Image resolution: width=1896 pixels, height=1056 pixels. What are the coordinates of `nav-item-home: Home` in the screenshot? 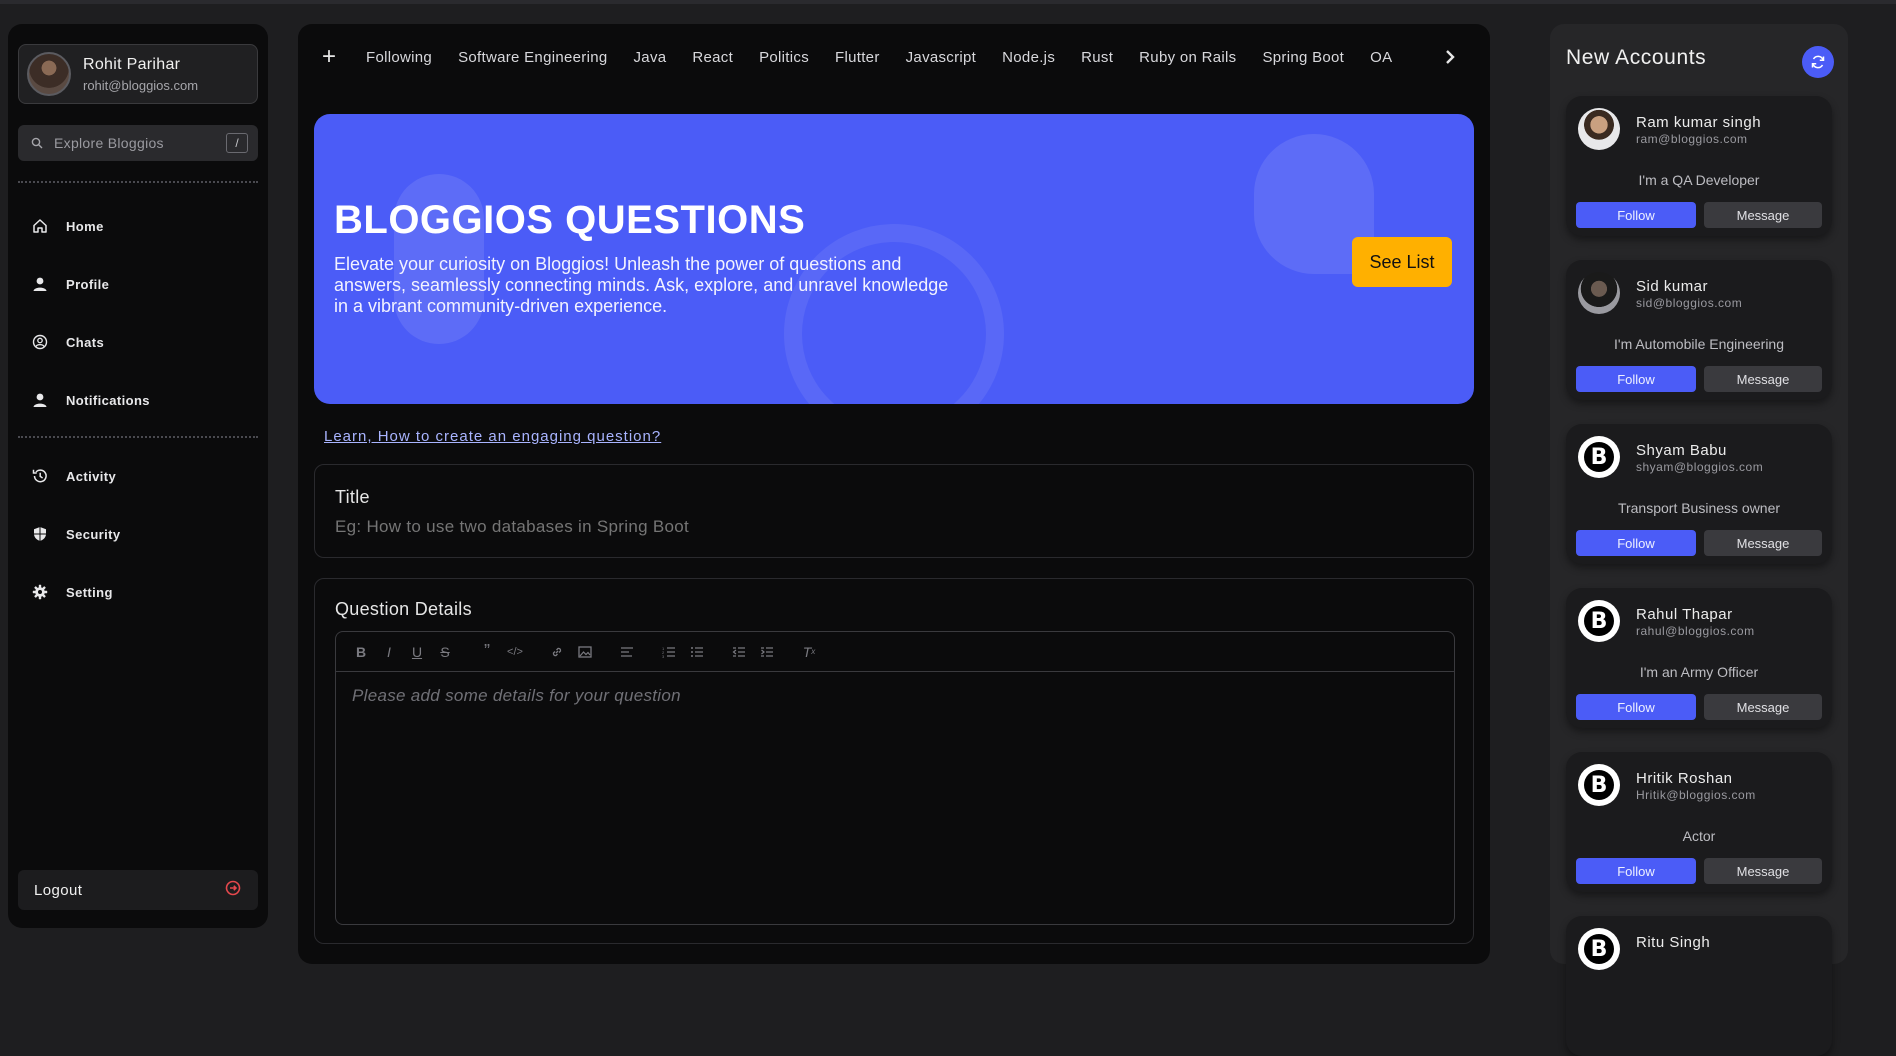 It's located at (138, 226).